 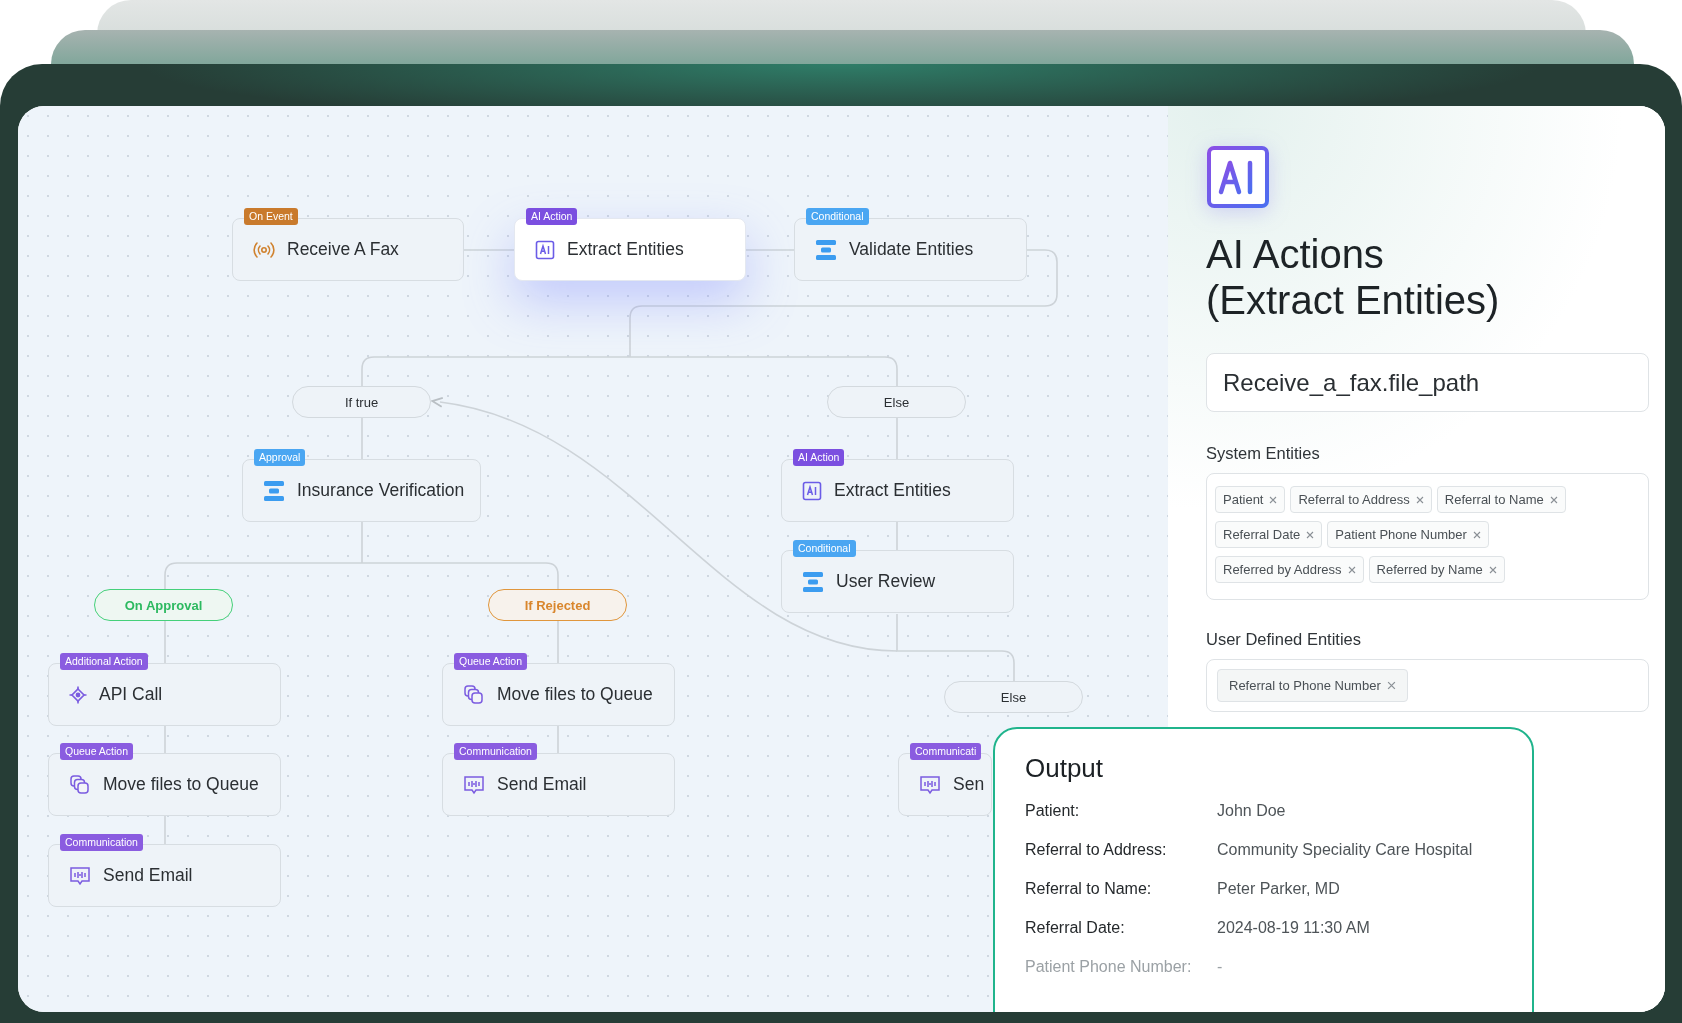 I want to click on output-title: Output, so click(x=1065, y=768).